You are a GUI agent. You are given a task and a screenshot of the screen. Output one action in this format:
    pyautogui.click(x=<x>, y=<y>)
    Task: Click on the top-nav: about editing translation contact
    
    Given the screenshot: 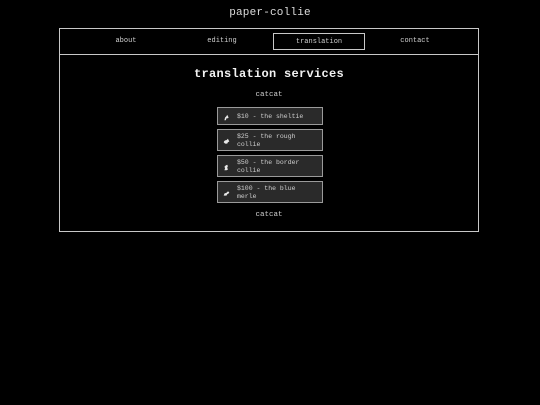 What is the action you would take?
    pyautogui.click(x=269, y=42)
    